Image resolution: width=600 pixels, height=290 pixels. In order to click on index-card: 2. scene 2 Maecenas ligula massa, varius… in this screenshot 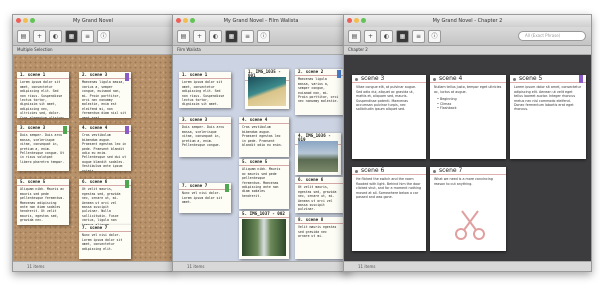, I will do `click(319, 92)`.